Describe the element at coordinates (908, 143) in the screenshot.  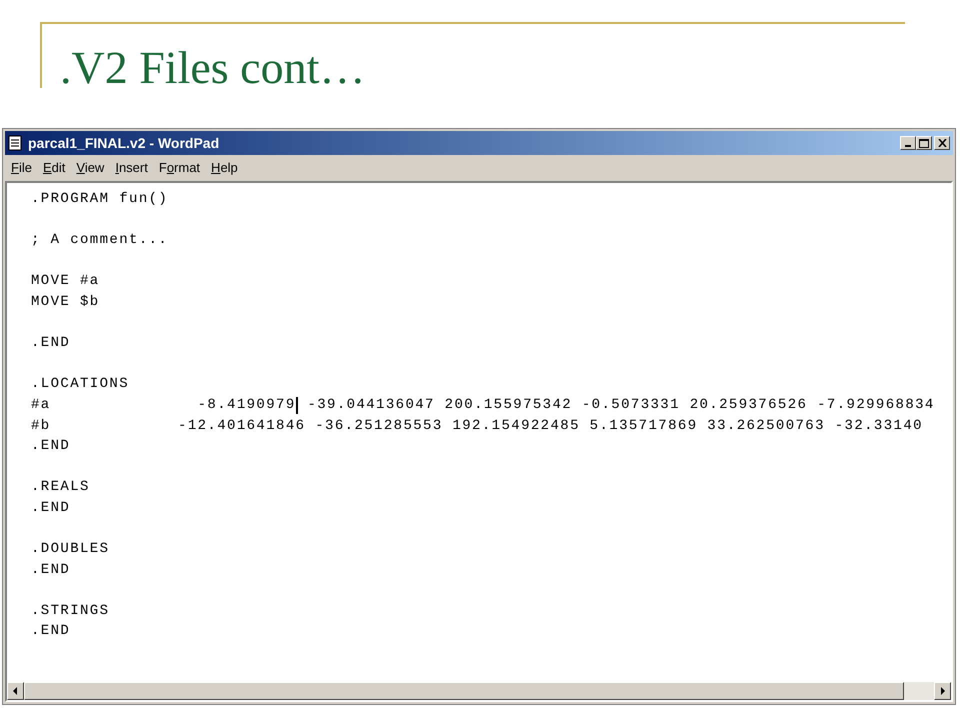
I see `minimize-button` at that location.